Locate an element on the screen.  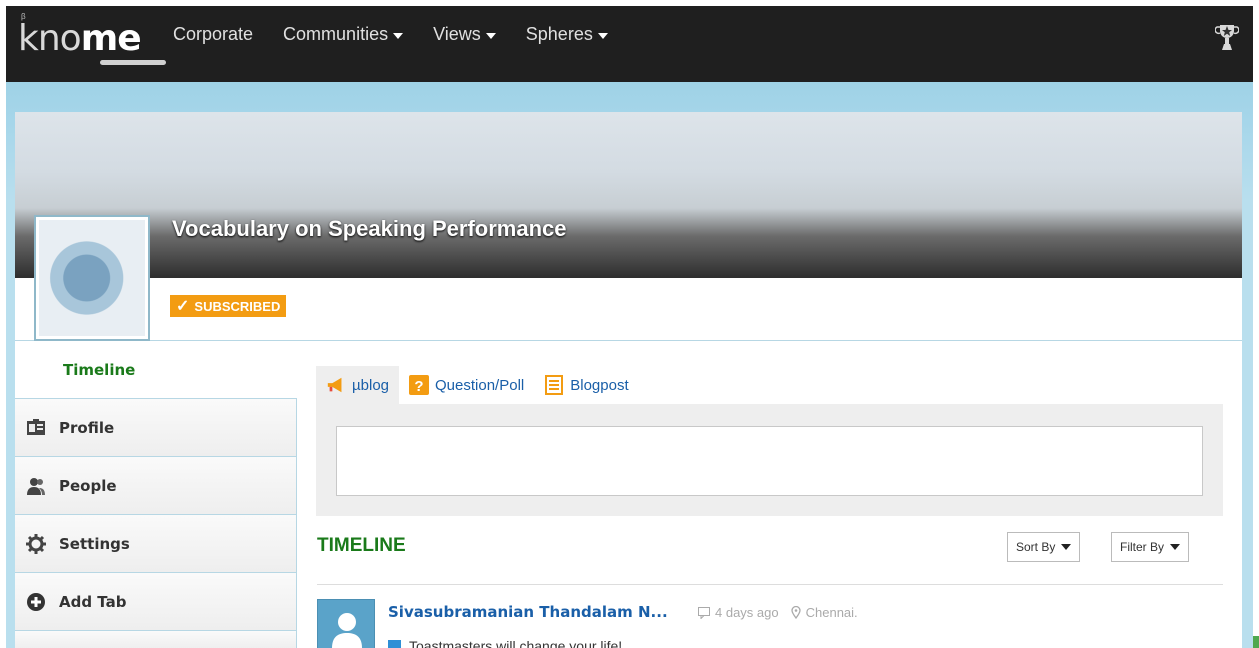
post-meta: 4 days ago Chennai. is located at coordinates (778, 612).